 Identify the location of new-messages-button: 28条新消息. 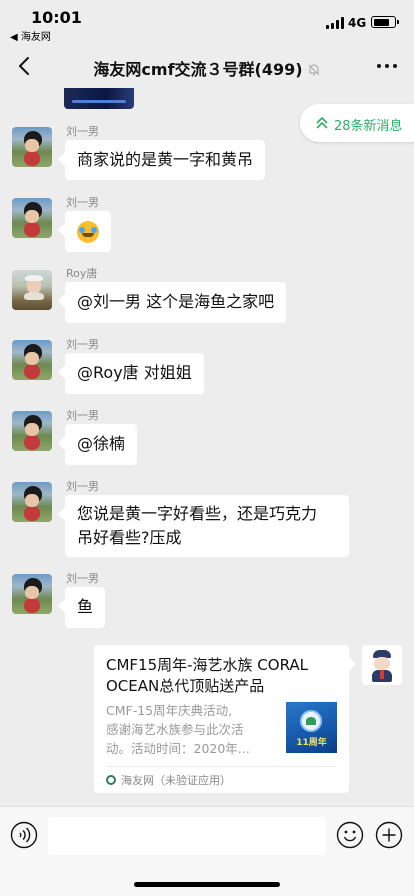
(357, 123).